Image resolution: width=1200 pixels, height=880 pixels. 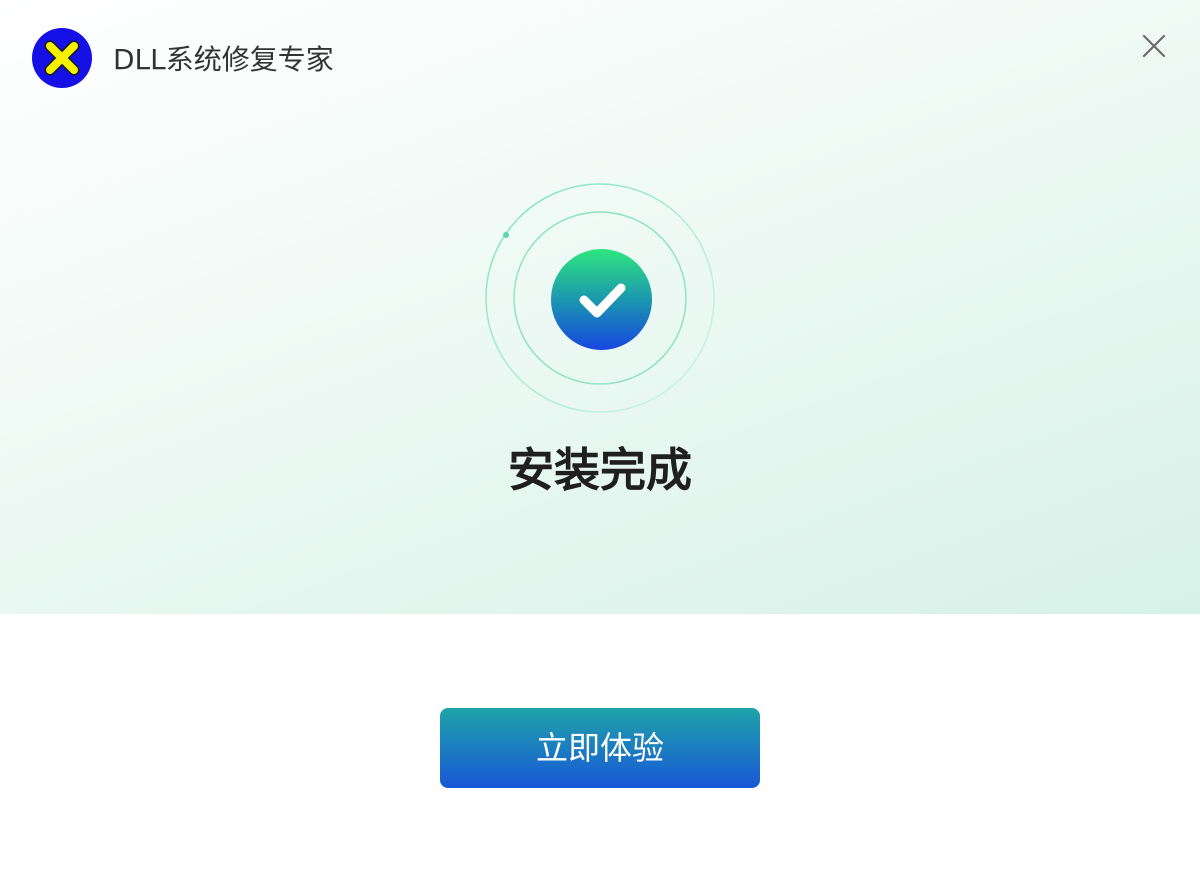 What do you see at coordinates (223, 59) in the screenshot?
I see `app-title: DLL系统修复专家` at bounding box center [223, 59].